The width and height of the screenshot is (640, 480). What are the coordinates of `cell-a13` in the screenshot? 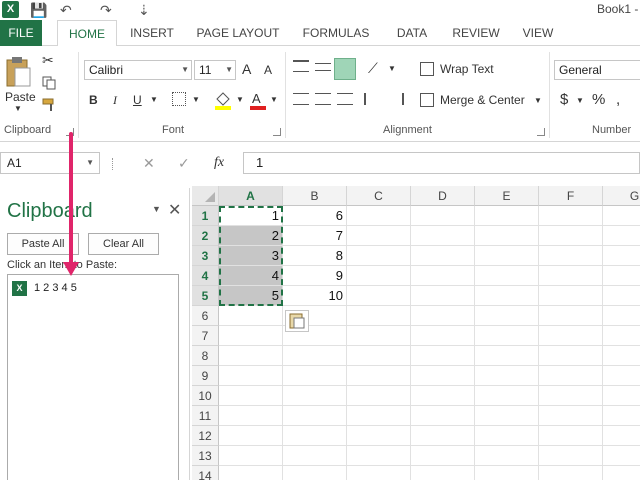 It's located at (251, 456).